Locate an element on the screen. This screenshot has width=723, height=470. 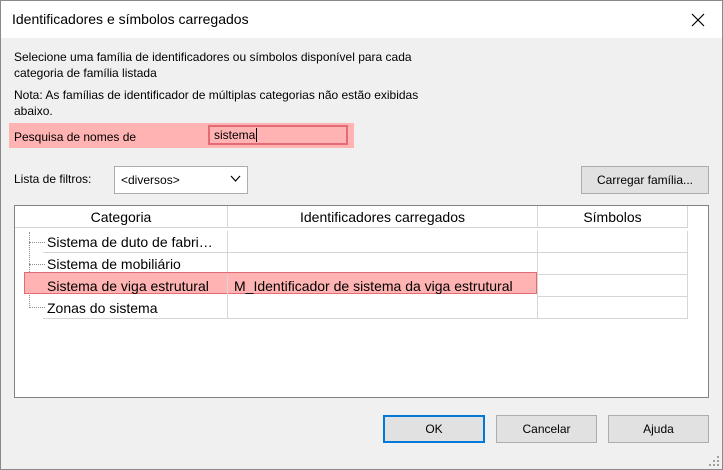
search-input: sistema is located at coordinates (278, 135).